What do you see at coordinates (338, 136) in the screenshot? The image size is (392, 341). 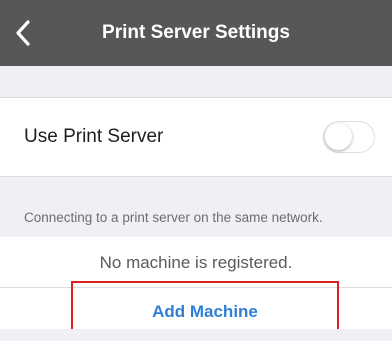 I see `toggle-knob` at bounding box center [338, 136].